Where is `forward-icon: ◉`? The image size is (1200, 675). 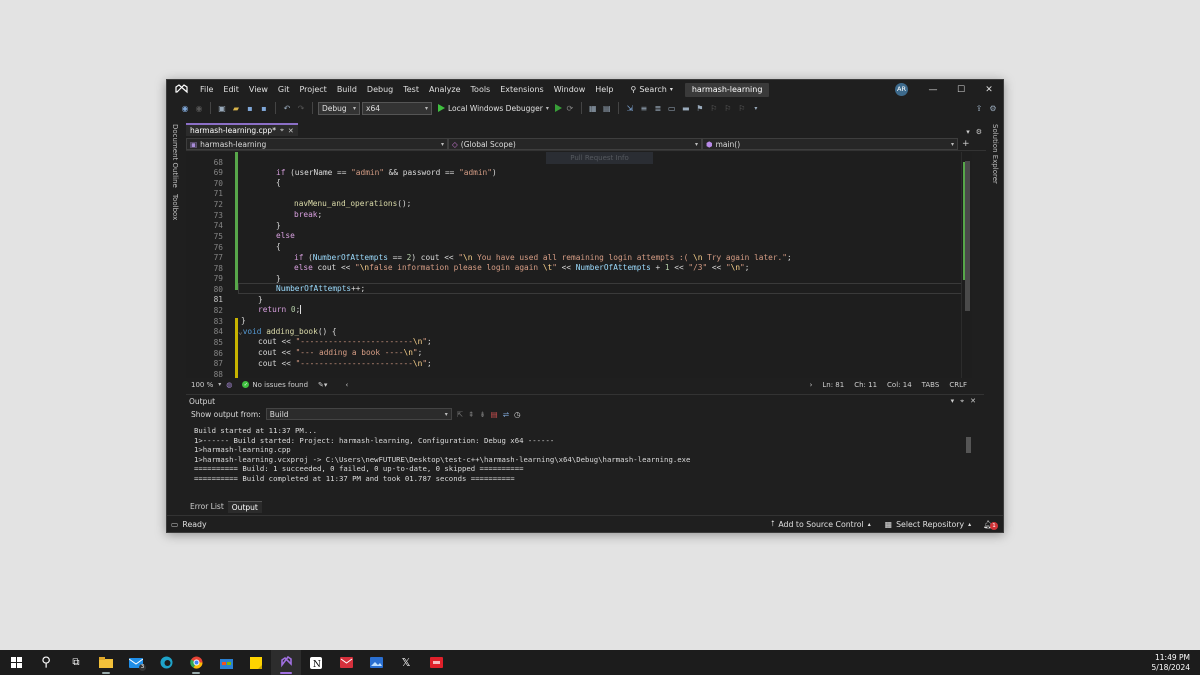 forward-icon: ◉ is located at coordinates (199, 108).